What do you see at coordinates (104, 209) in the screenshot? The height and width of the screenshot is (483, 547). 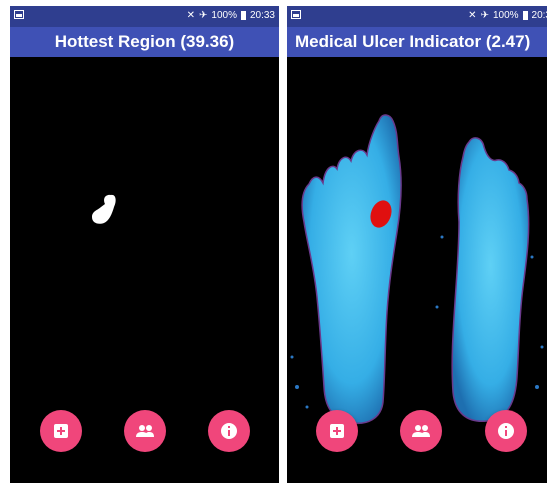 I see `hot-spot-blob` at bounding box center [104, 209].